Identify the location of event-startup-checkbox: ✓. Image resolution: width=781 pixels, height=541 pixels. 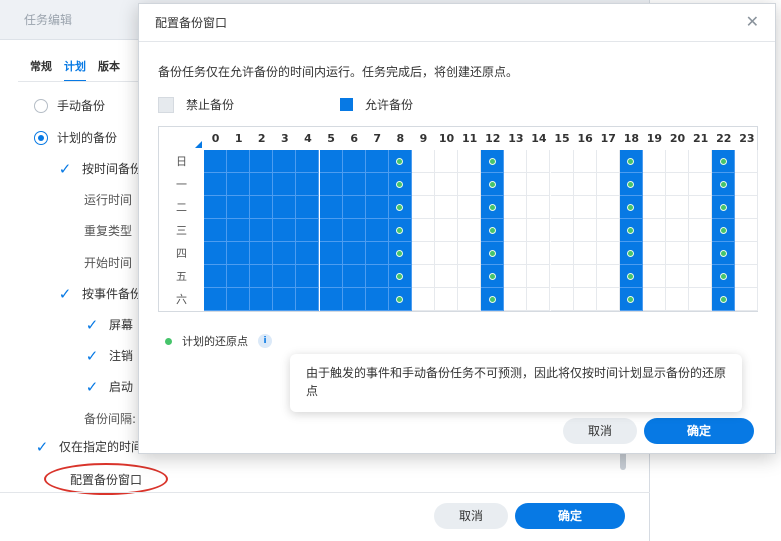
(92, 387).